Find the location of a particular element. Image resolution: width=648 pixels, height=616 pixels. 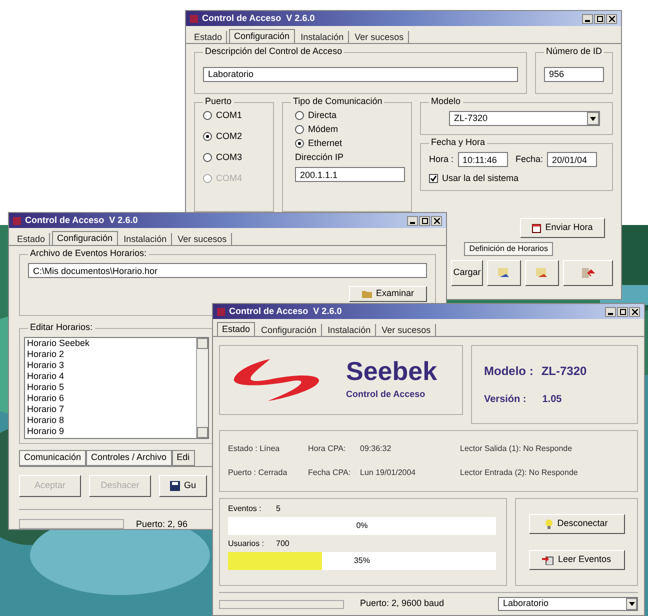

list-item: Horario 3 is located at coordinates (111, 365).